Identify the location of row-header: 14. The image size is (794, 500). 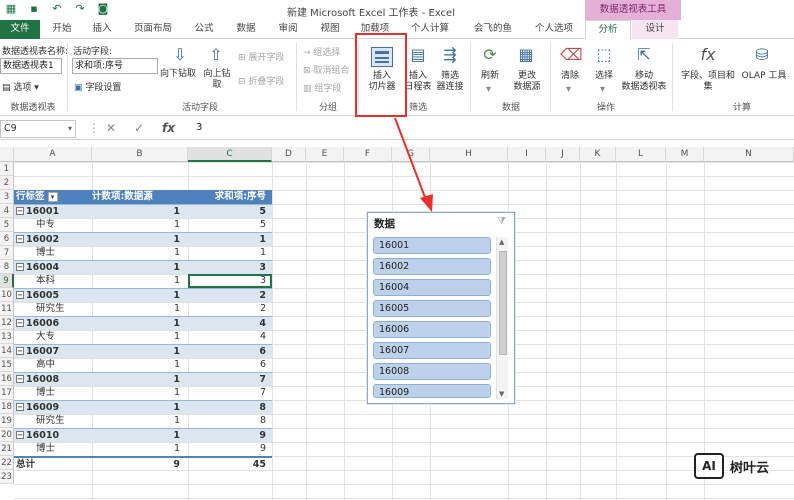
(7, 351).